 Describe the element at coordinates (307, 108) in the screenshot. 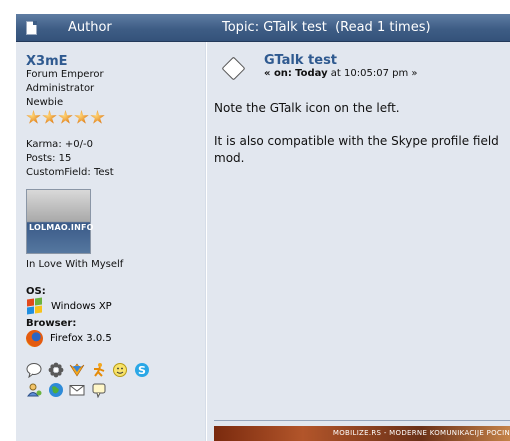

I see `post-paragraph: Note the GTalk icon on the left.` at that location.